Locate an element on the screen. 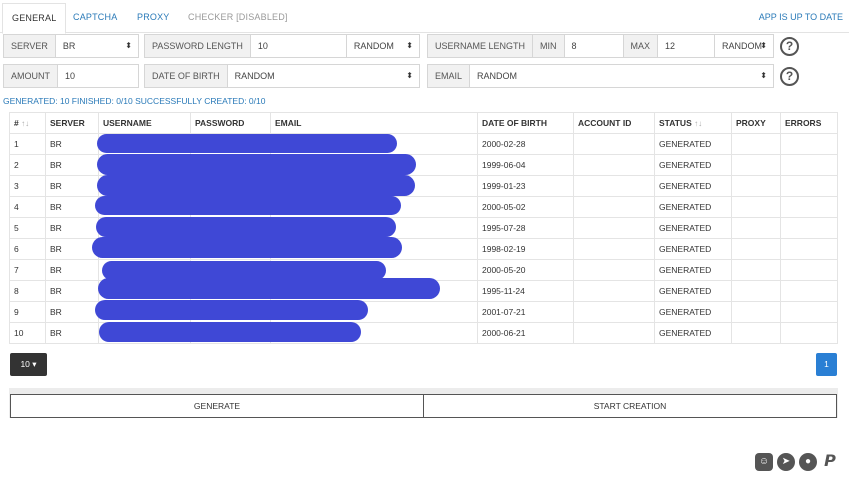  date-of-birth-select: RANDOM ⬍ is located at coordinates (323, 76).